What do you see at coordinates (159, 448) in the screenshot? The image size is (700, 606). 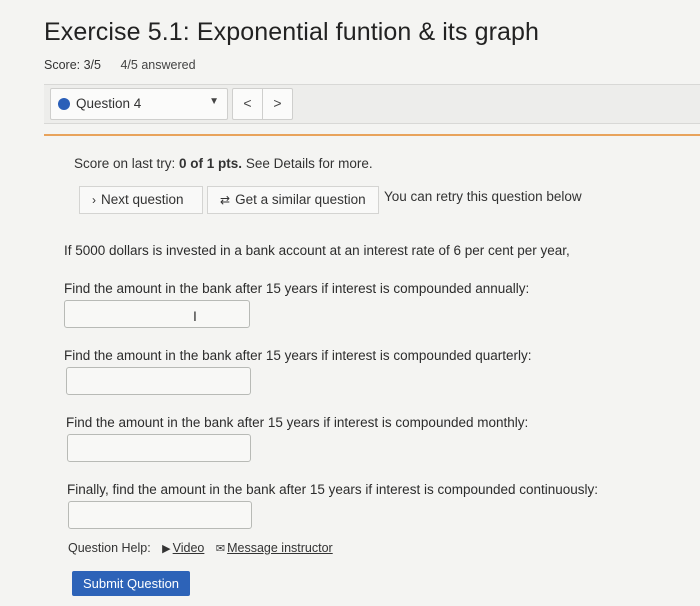 I see `answer-input-monthly` at bounding box center [159, 448].